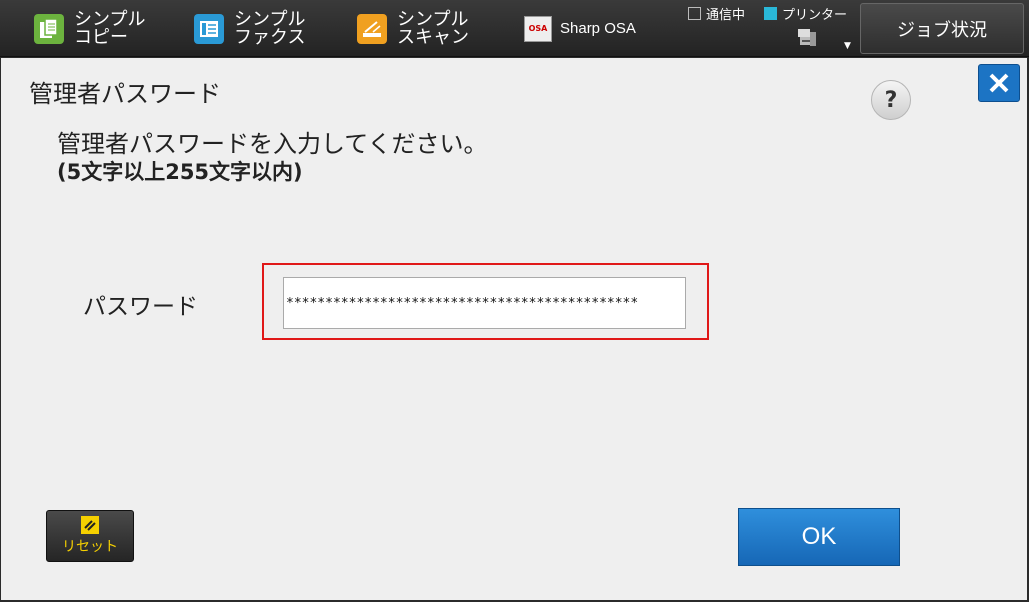 The image size is (1029, 602). Describe the element at coordinates (272, 144) in the screenshot. I see `instruction-text: 管理者パスワードを入力してください。` at that location.